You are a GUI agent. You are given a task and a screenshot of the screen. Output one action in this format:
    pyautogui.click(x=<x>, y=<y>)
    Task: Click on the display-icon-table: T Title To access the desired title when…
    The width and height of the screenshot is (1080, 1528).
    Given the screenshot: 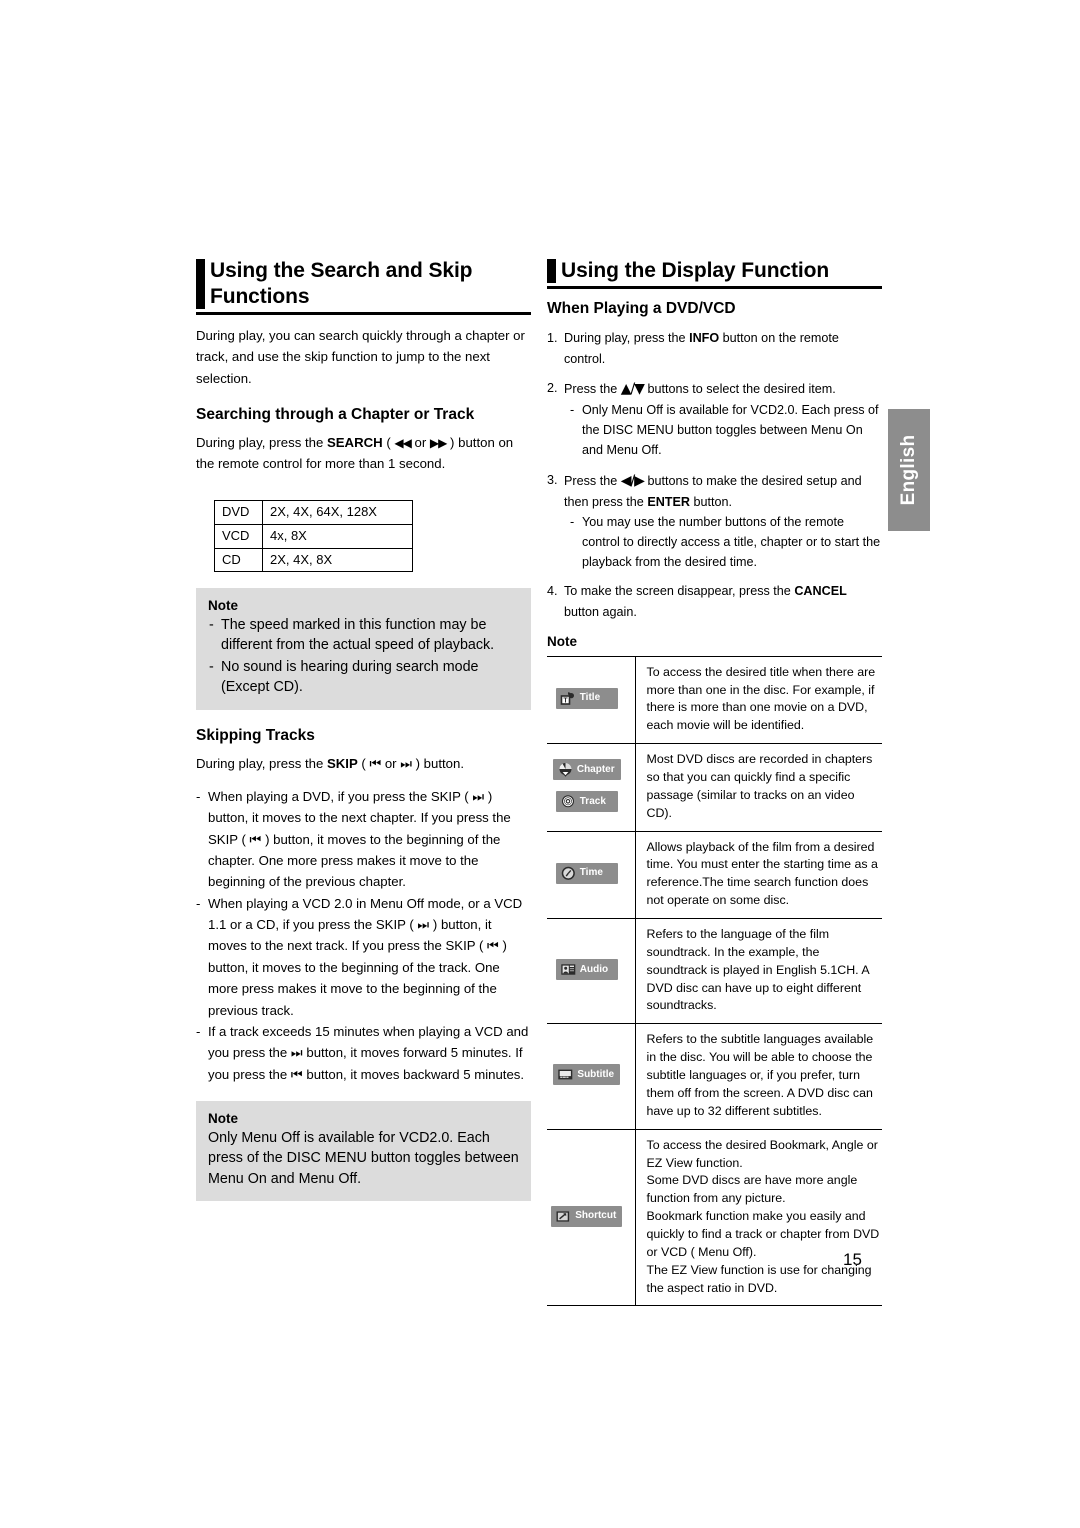 What is the action you would take?
    pyautogui.click(x=714, y=981)
    